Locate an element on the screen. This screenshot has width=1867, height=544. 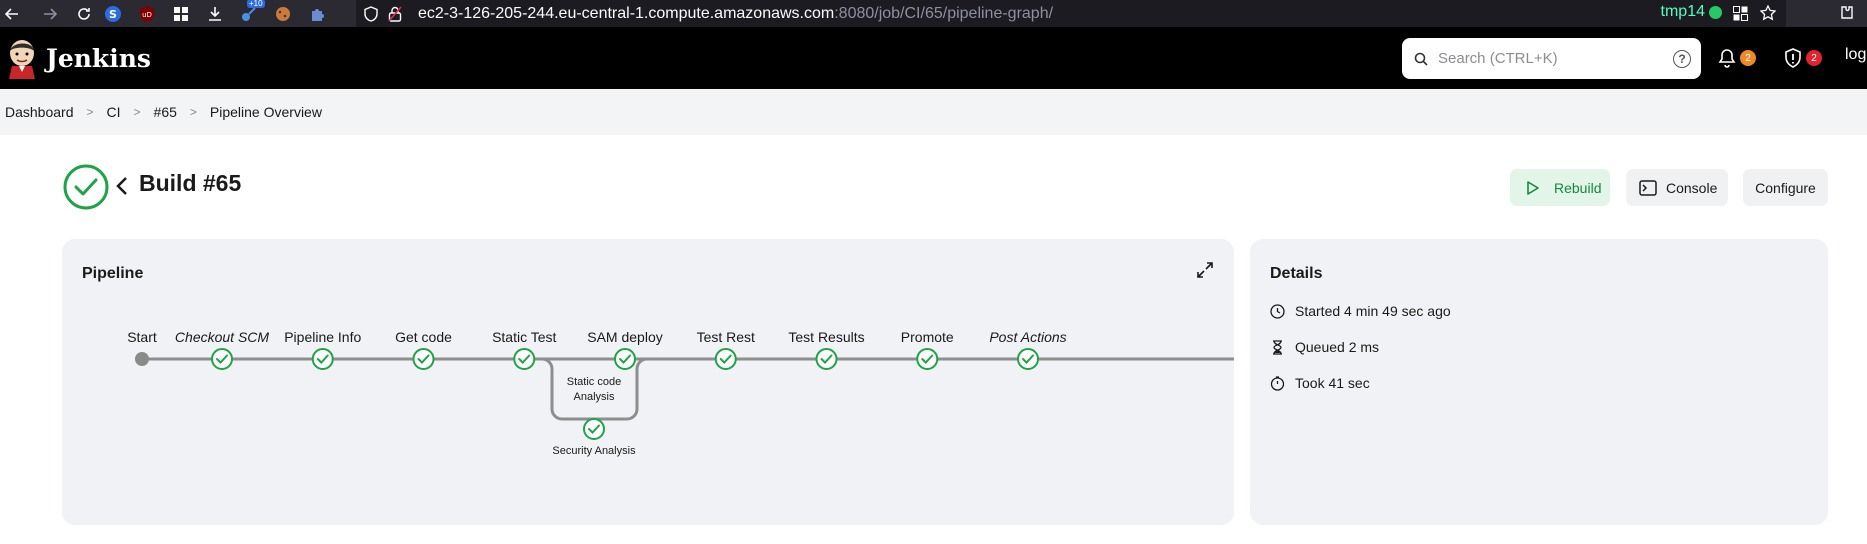
reload-icon is located at coordinates (84, 13).